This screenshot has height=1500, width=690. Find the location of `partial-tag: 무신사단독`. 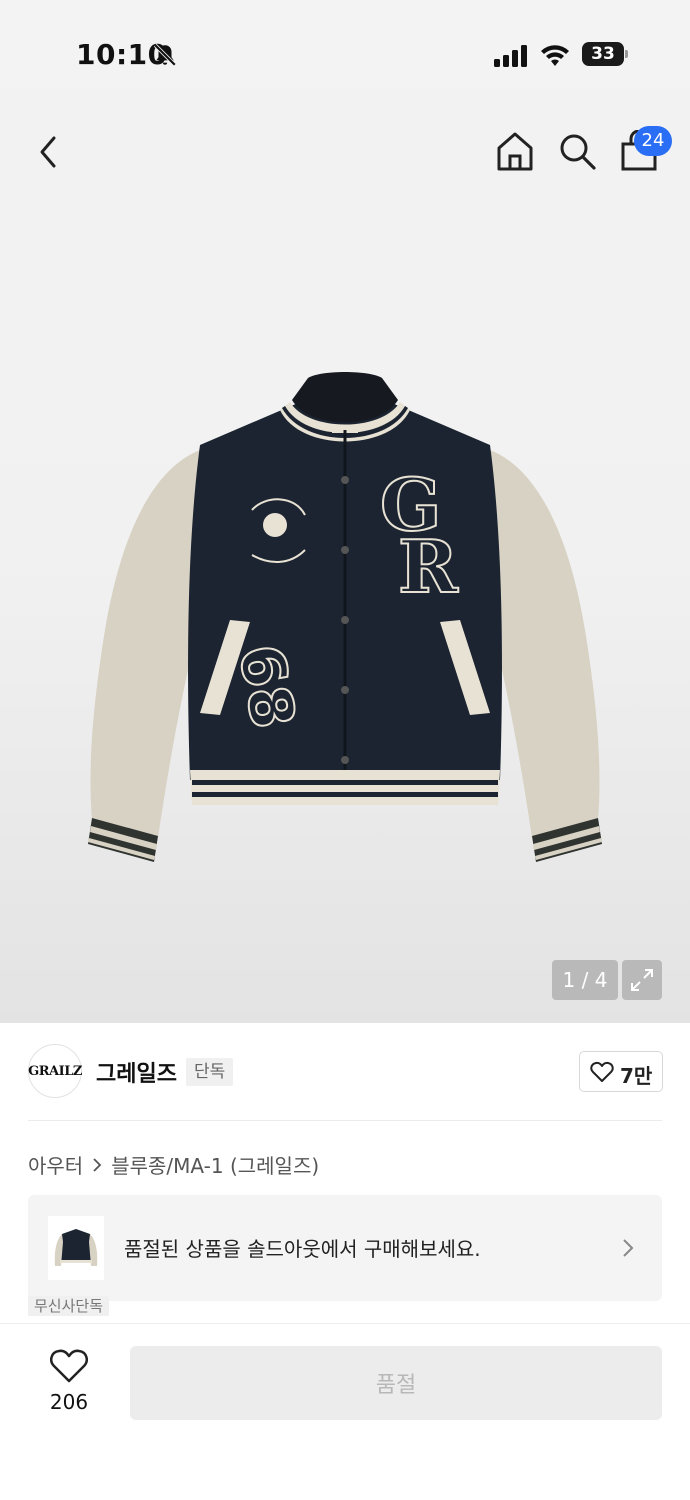

partial-tag: 무신사단독 is located at coordinates (69, 1306).